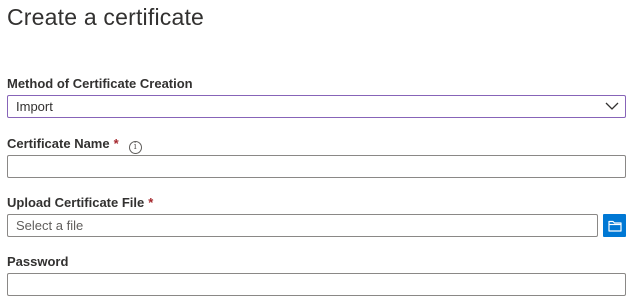 This screenshot has width=642, height=308. I want to click on method-selected-value: Import, so click(34, 106).